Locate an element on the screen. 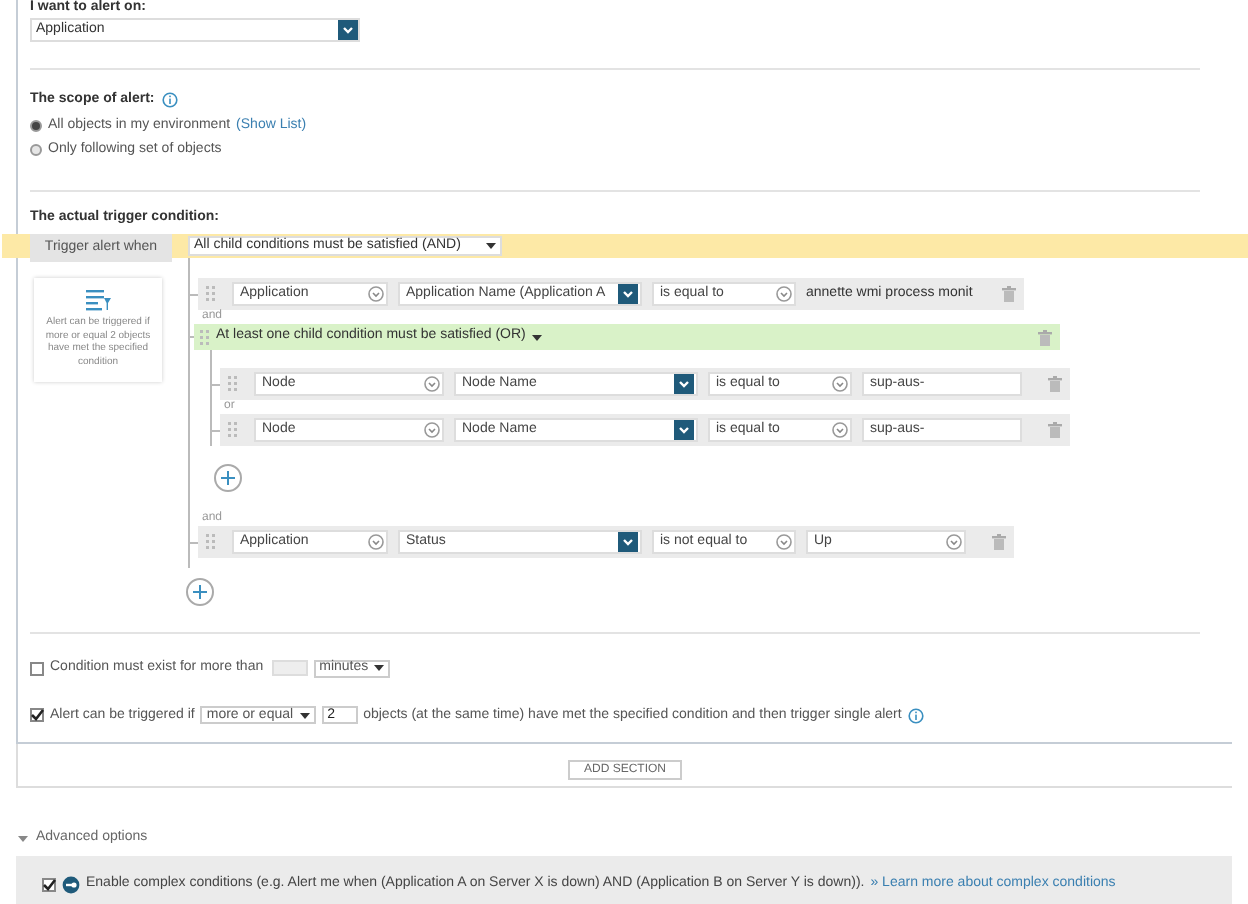 The width and height of the screenshot is (1248, 904). list-filter-icon is located at coordinates (98, 300).